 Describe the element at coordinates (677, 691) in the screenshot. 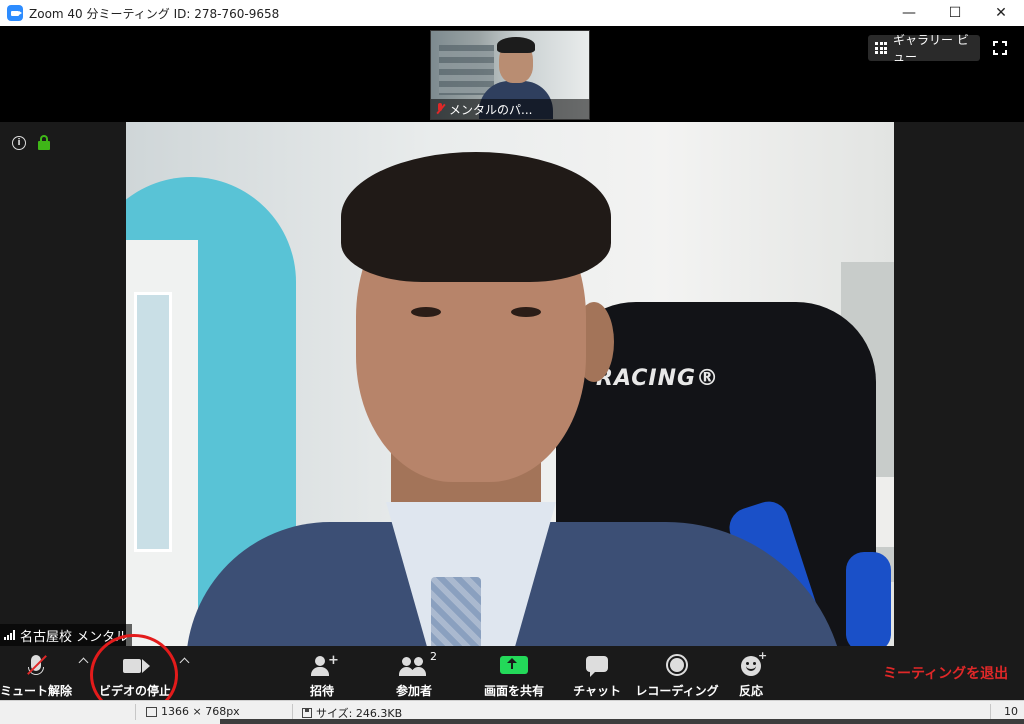

I see `record-label: レコーディング` at that location.